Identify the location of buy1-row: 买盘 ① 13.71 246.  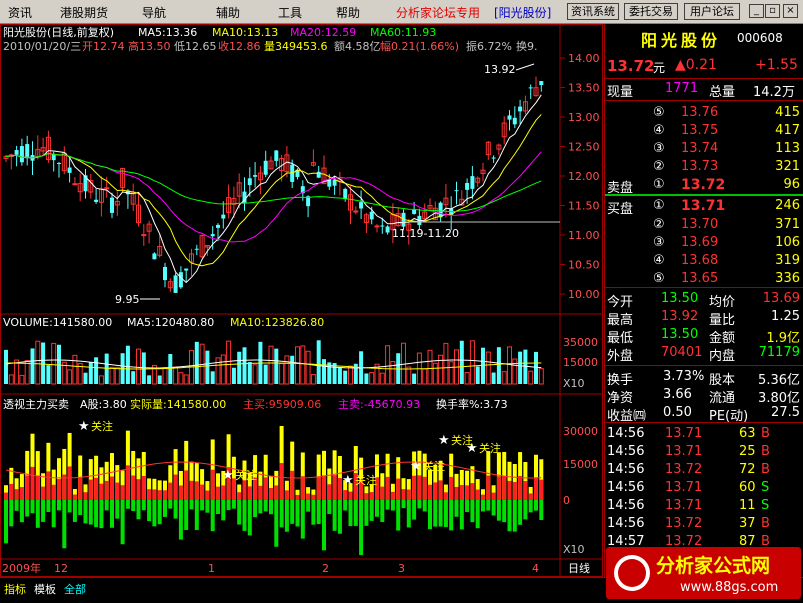
(704, 207).